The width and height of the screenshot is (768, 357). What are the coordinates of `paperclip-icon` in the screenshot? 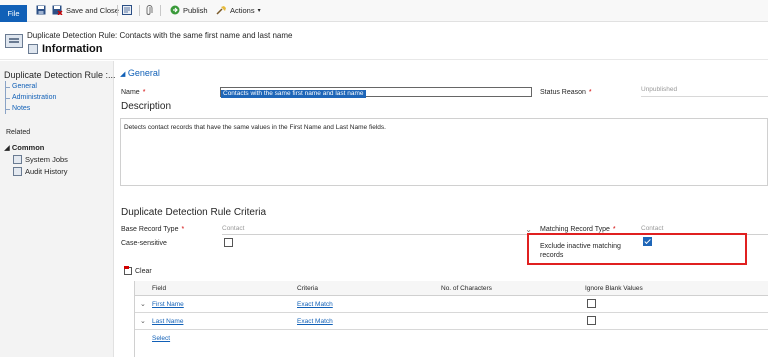 It's located at (149, 9).